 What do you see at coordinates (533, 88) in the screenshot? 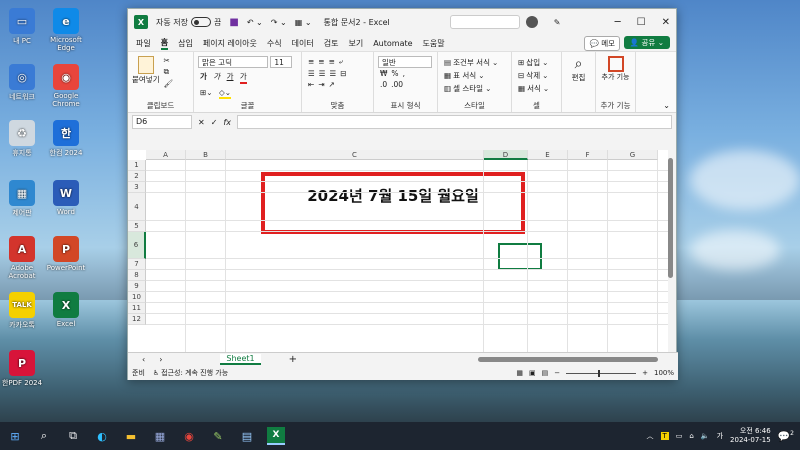
I see `format-cells-button: ▦ 서식 ⌄` at bounding box center [533, 88].